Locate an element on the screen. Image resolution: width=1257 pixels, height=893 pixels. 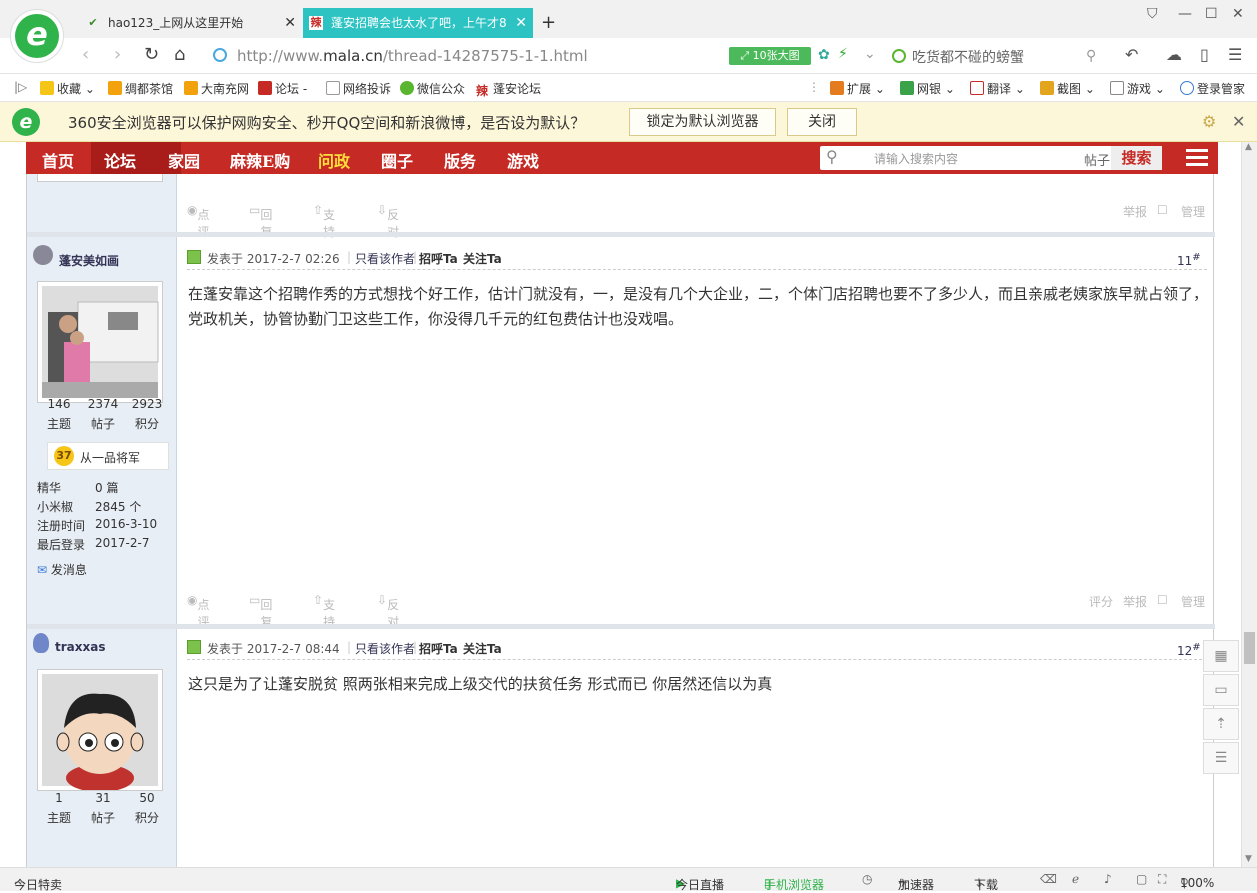
floor-number: 11# is located at coordinates (1189, 260).